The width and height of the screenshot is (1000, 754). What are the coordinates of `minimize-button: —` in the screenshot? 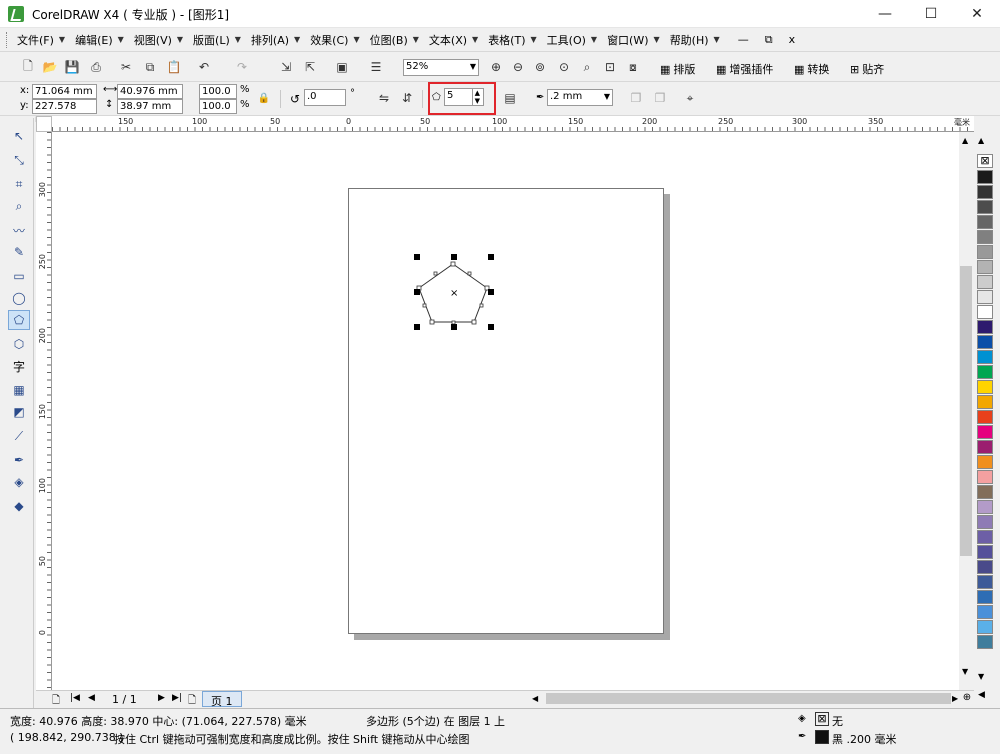 It's located at (885, 14).